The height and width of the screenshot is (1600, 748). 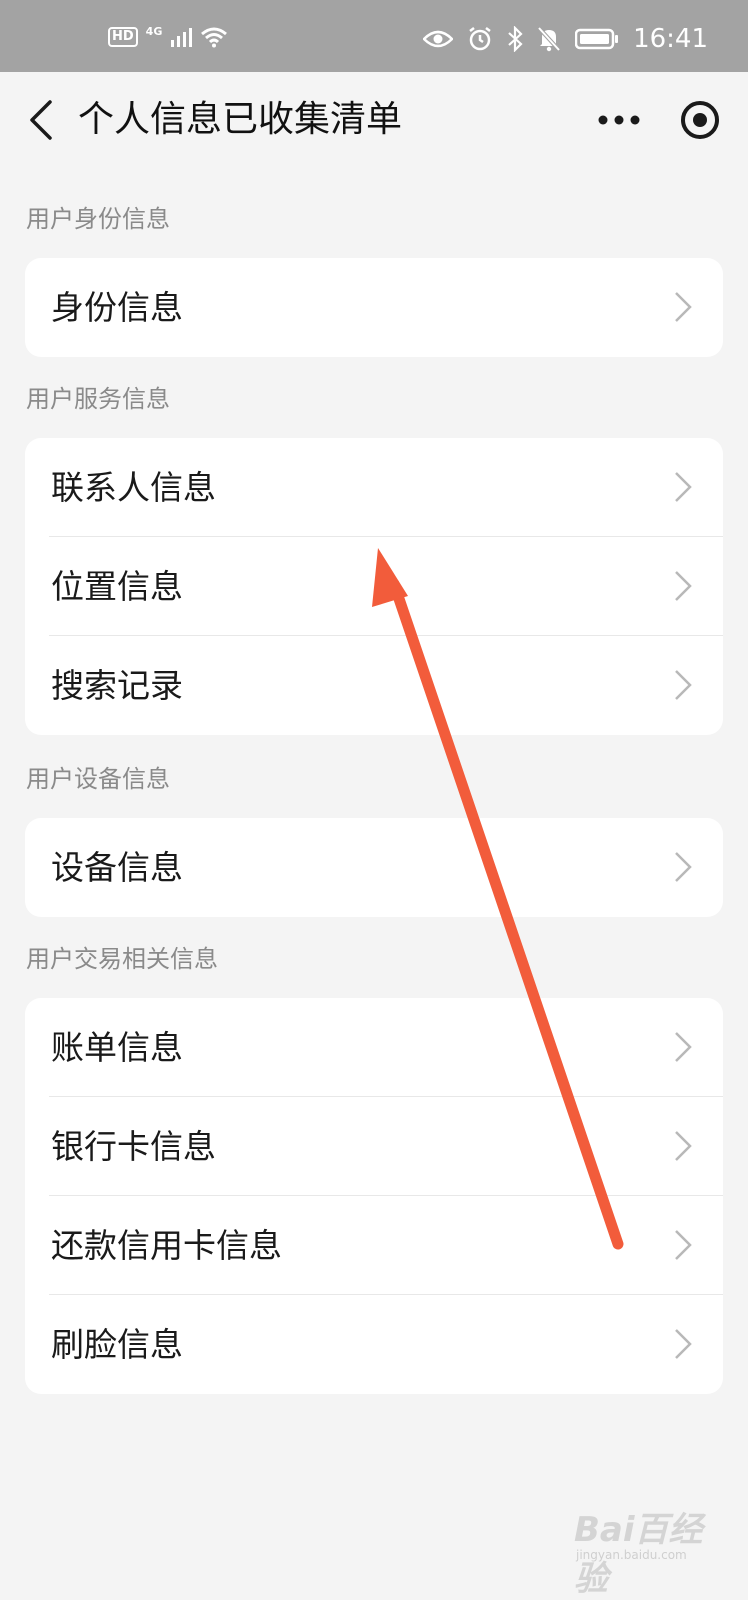 What do you see at coordinates (374, 1146) in the screenshot?
I see `list-item-bank-card-info: 银行卡信息` at bounding box center [374, 1146].